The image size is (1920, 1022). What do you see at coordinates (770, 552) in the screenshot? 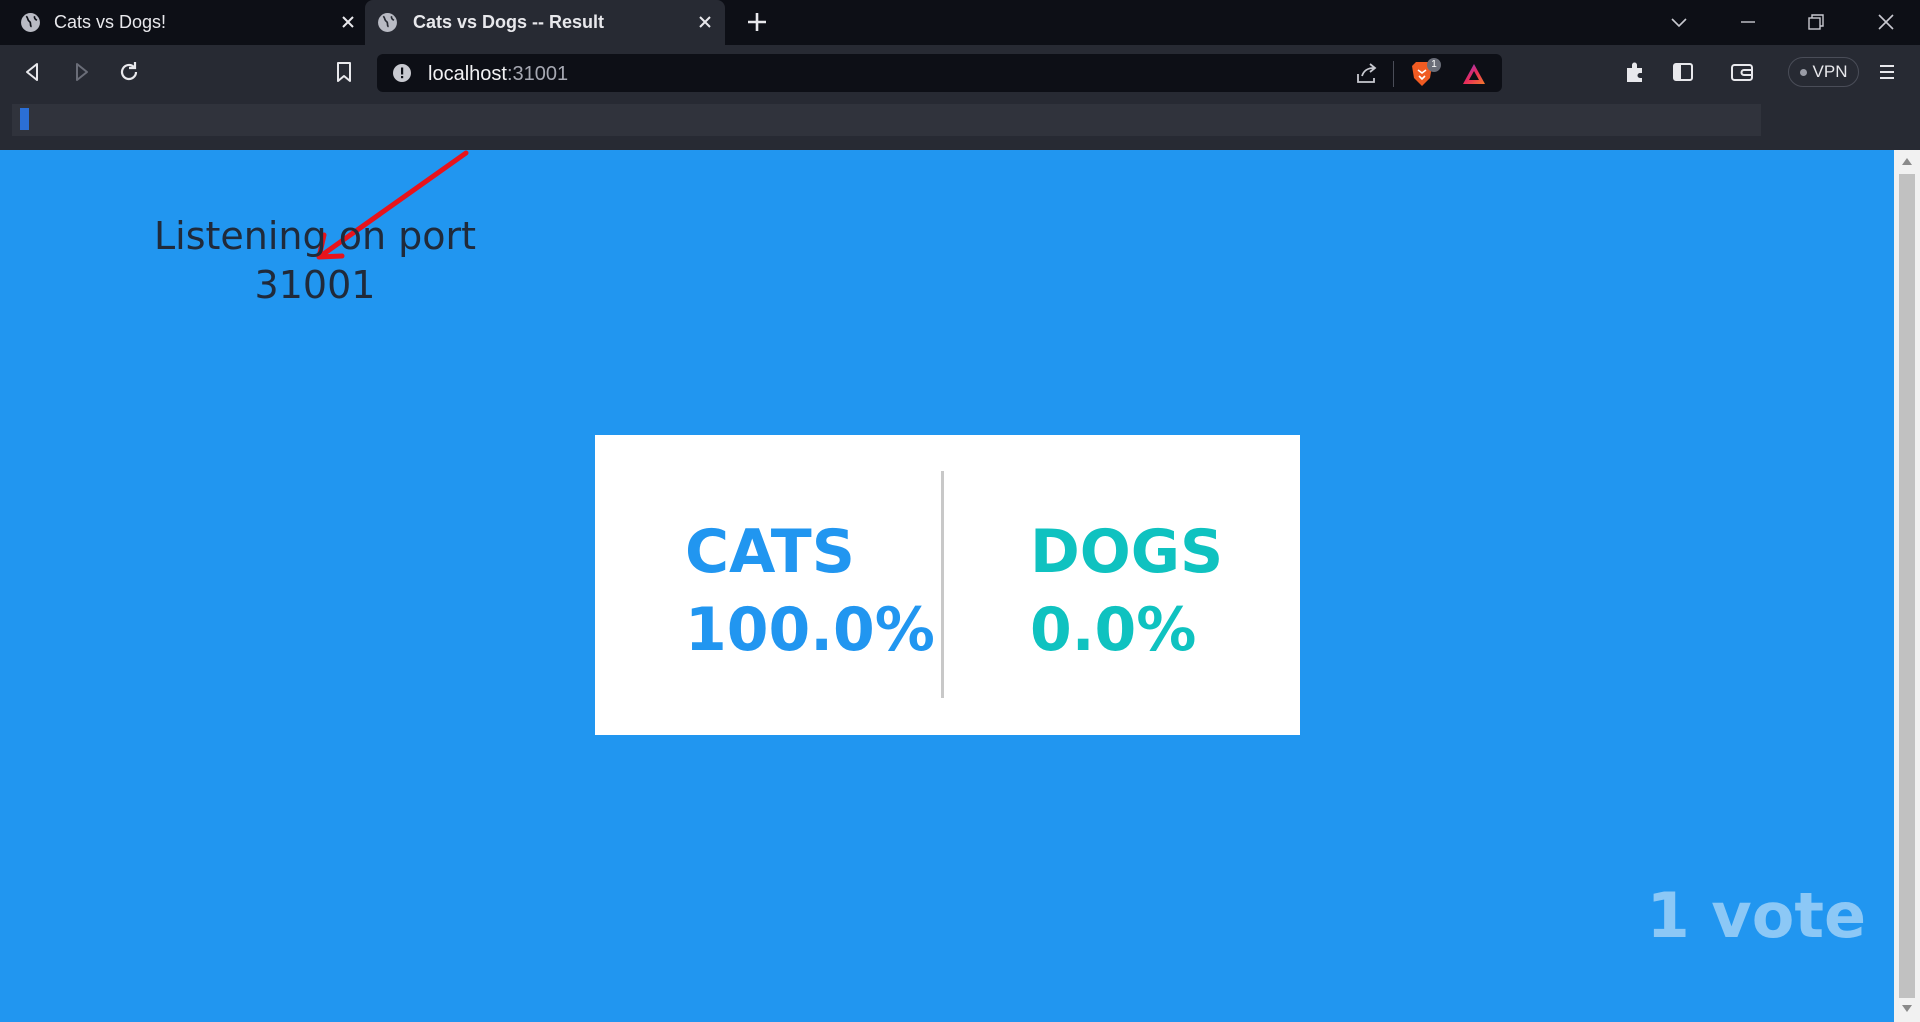
I see `cats-label: CATS` at bounding box center [770, 552].